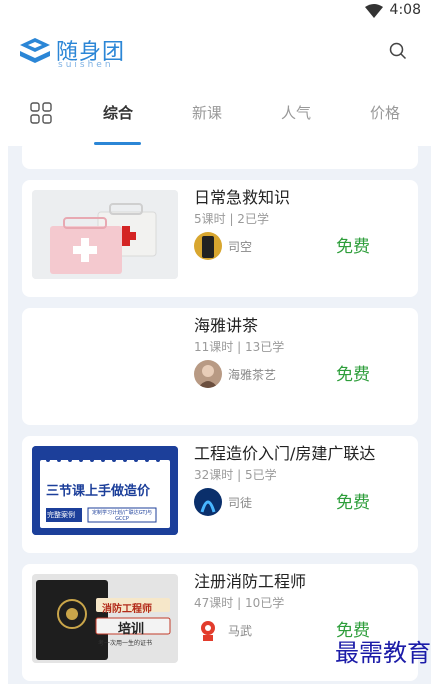  What do you see at coordinates (242, 197) in the screenshot?
I see `course-title: 日常急救知识` at bounding box center [242, 197].